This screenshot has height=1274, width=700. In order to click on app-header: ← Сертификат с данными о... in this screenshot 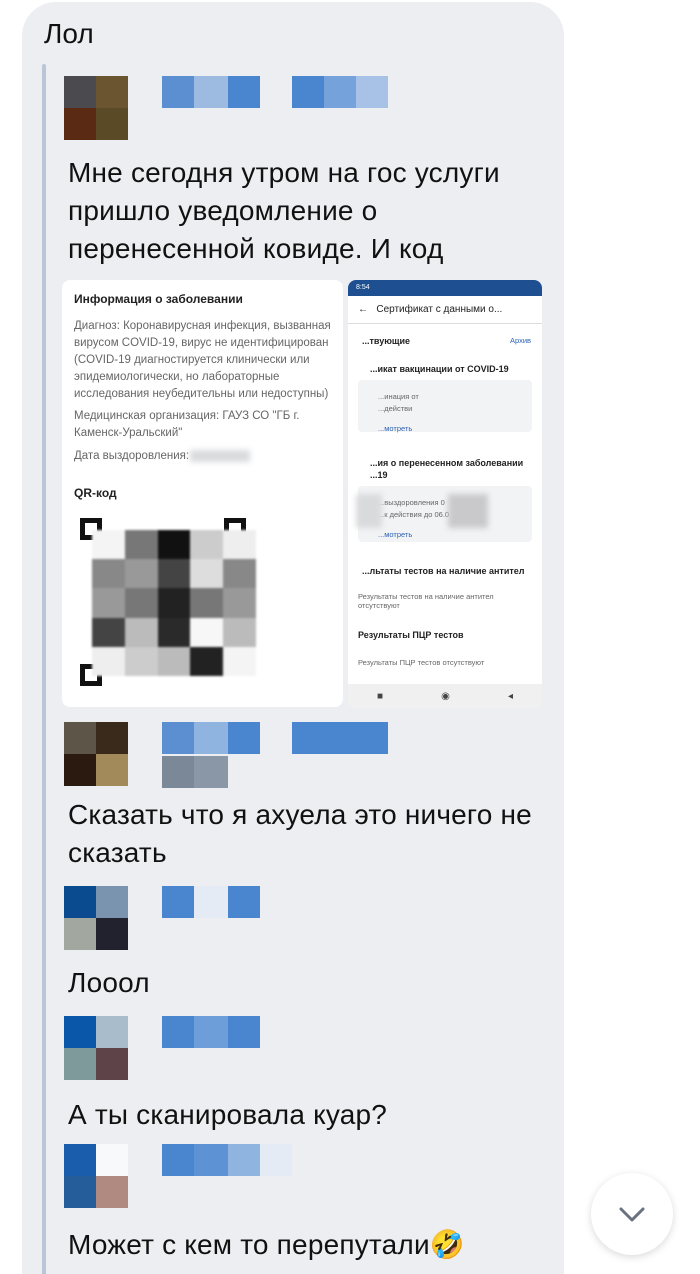, I will do `click(445, 310)`.